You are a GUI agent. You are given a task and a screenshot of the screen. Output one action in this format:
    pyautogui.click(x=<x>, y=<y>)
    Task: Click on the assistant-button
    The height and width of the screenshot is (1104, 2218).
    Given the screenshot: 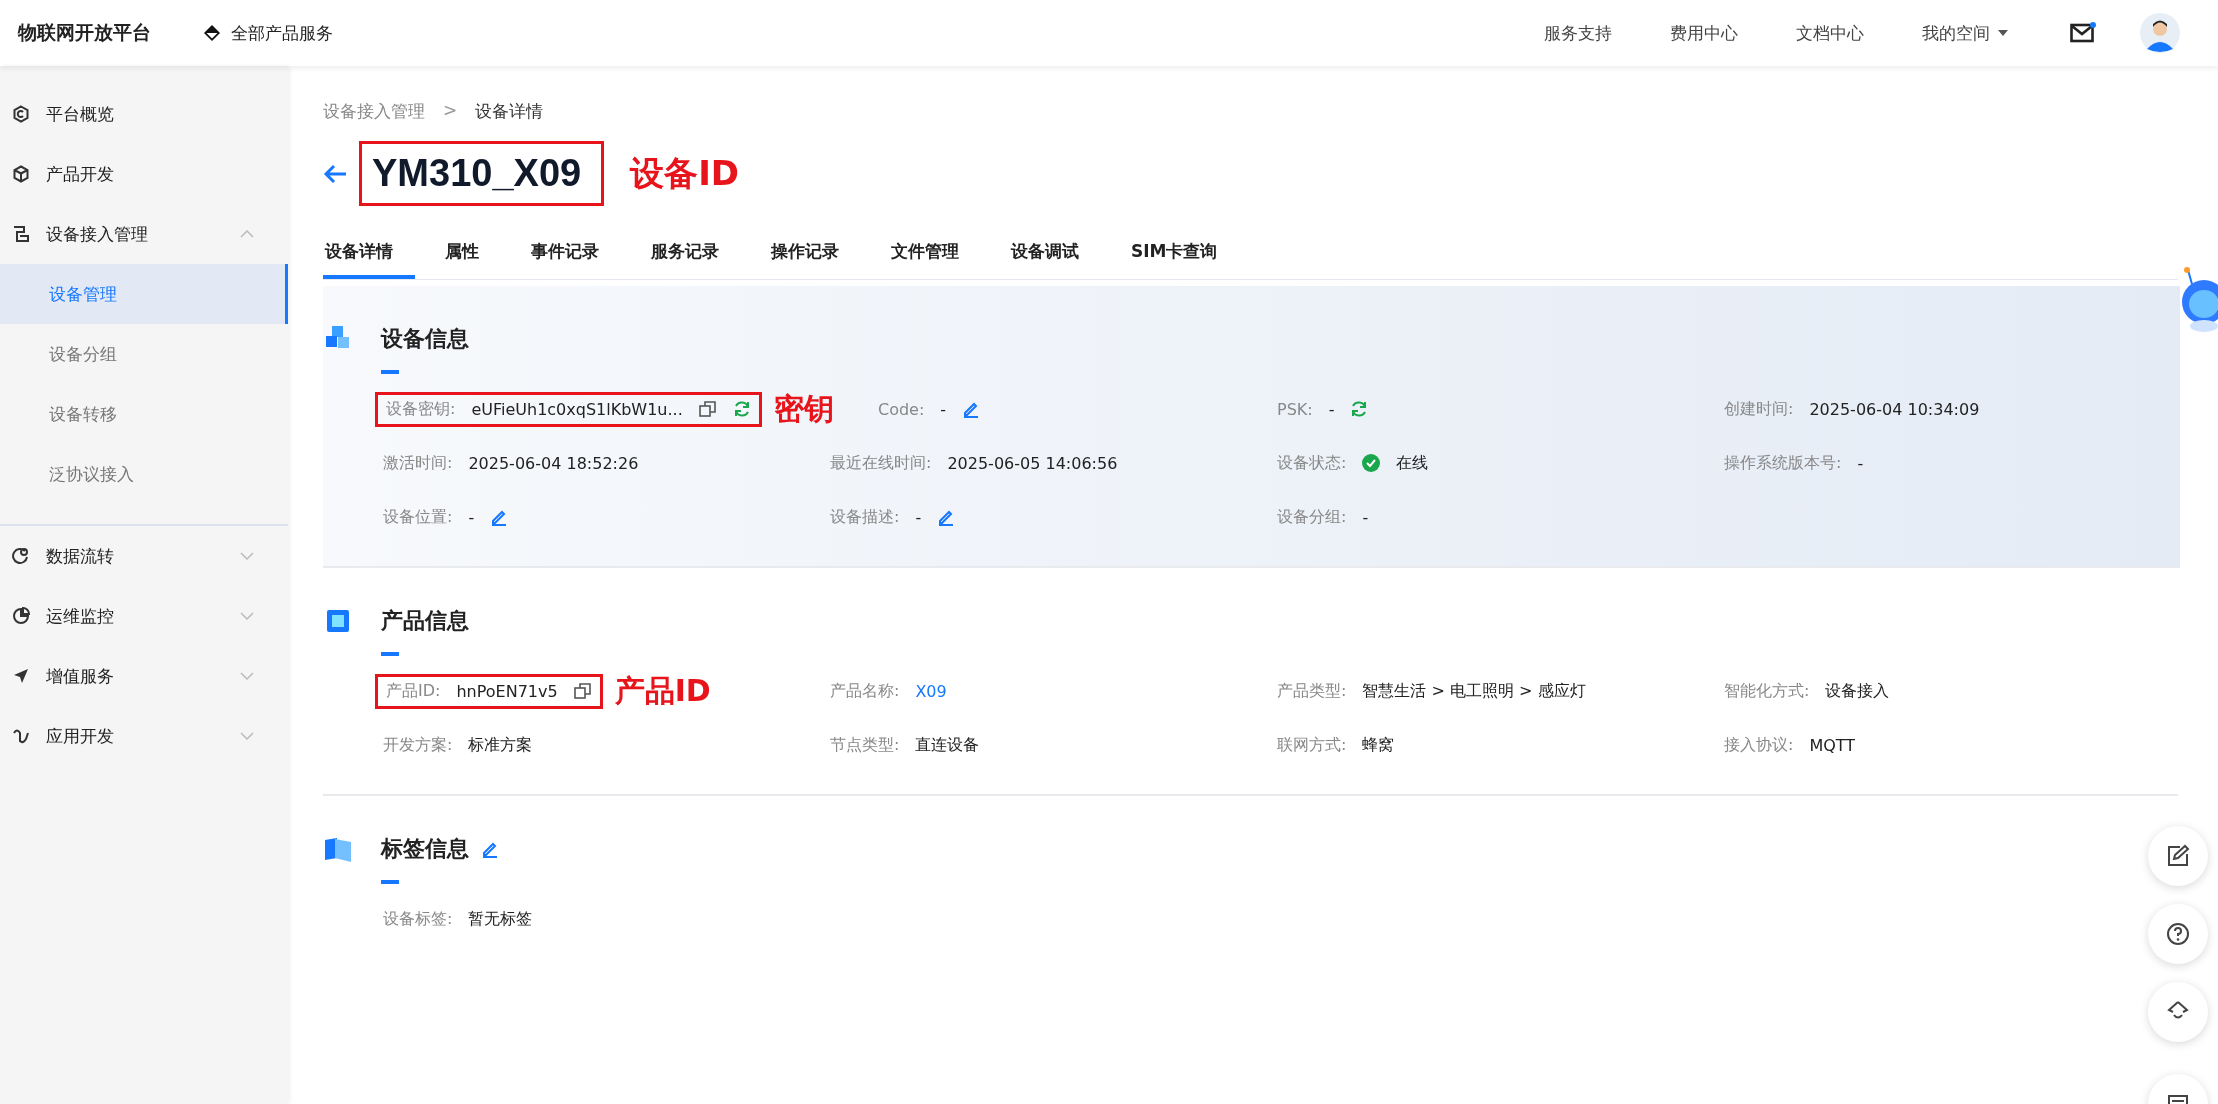 What is the action you would take?
    pyautogui.click(x=2178, y=1012)
    